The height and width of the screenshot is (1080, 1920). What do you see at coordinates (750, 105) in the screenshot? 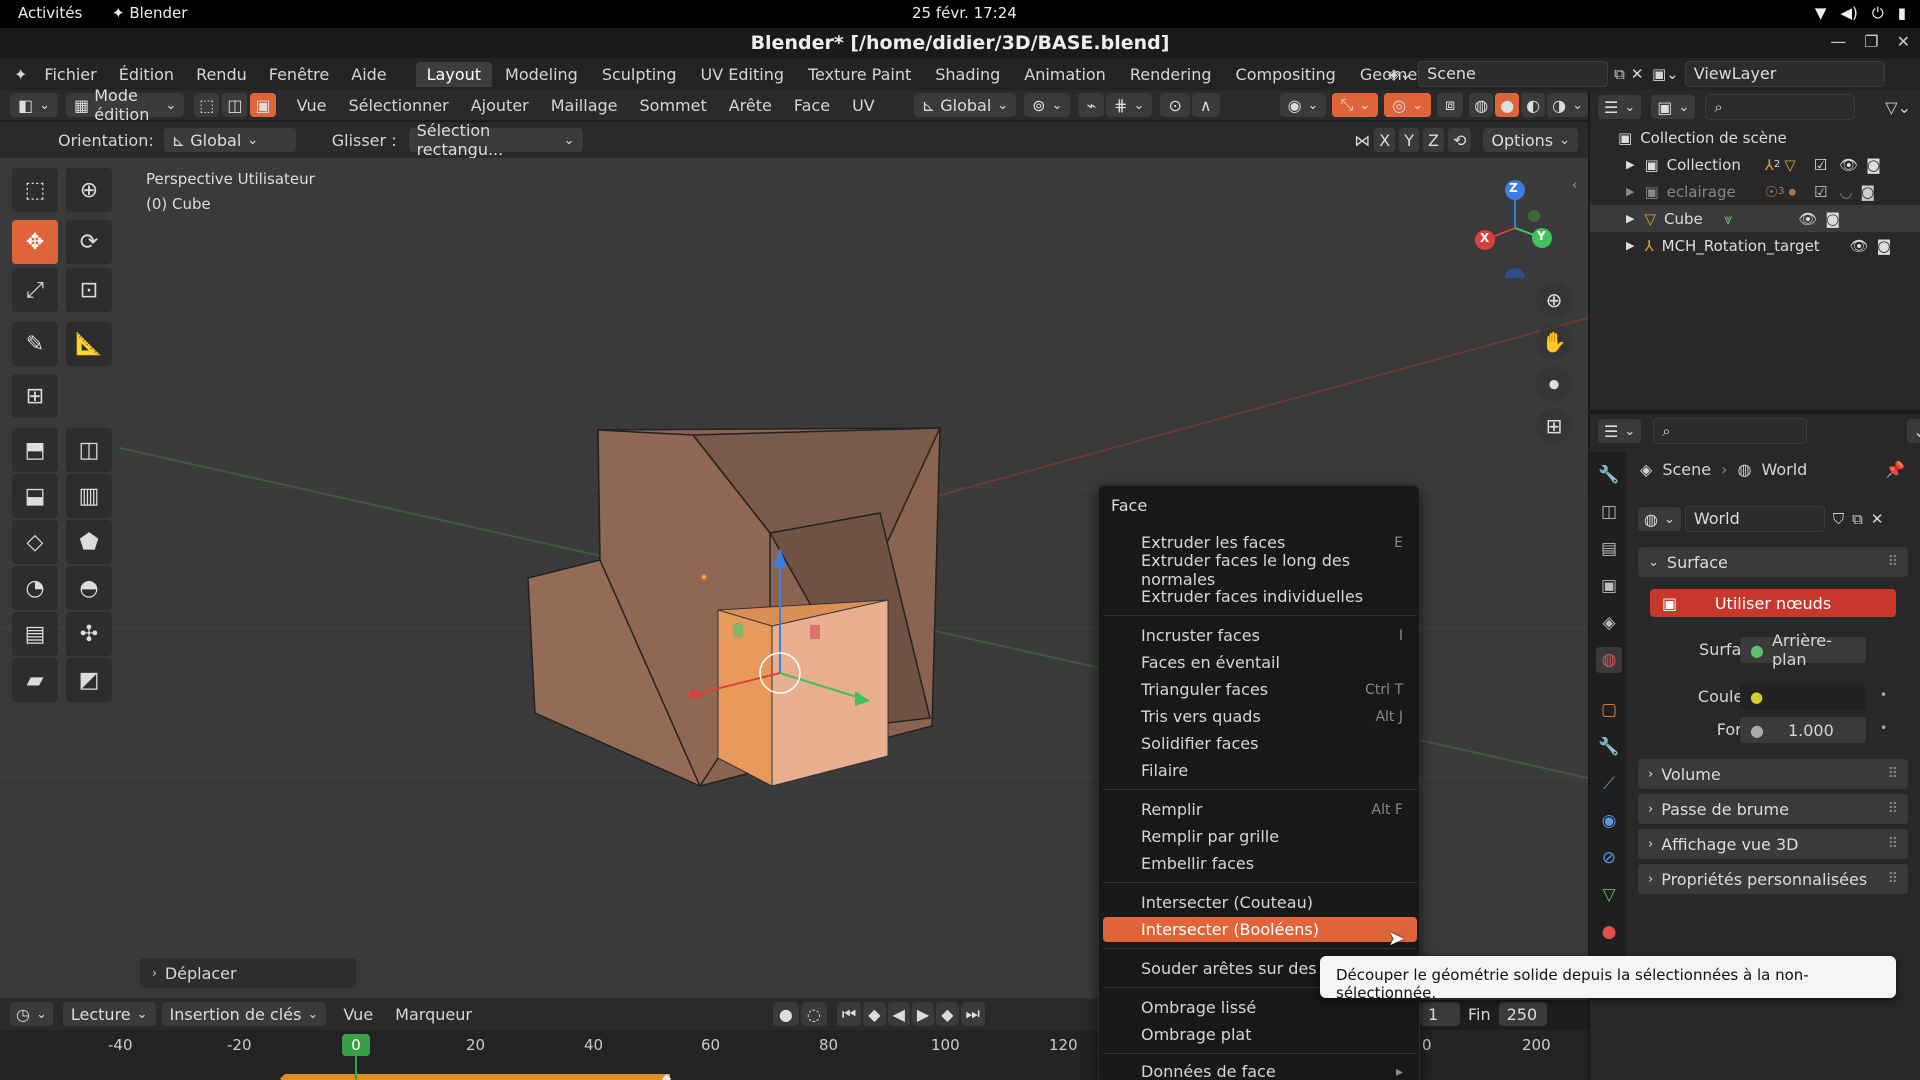
I see `menu-arete: Arête` at bounding box center [750, 105].